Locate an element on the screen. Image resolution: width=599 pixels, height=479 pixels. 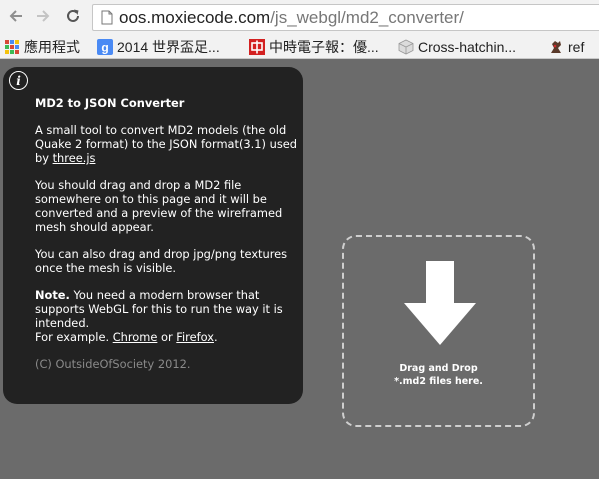
firefox-link: Firefox is located at coordinates (195, 337).